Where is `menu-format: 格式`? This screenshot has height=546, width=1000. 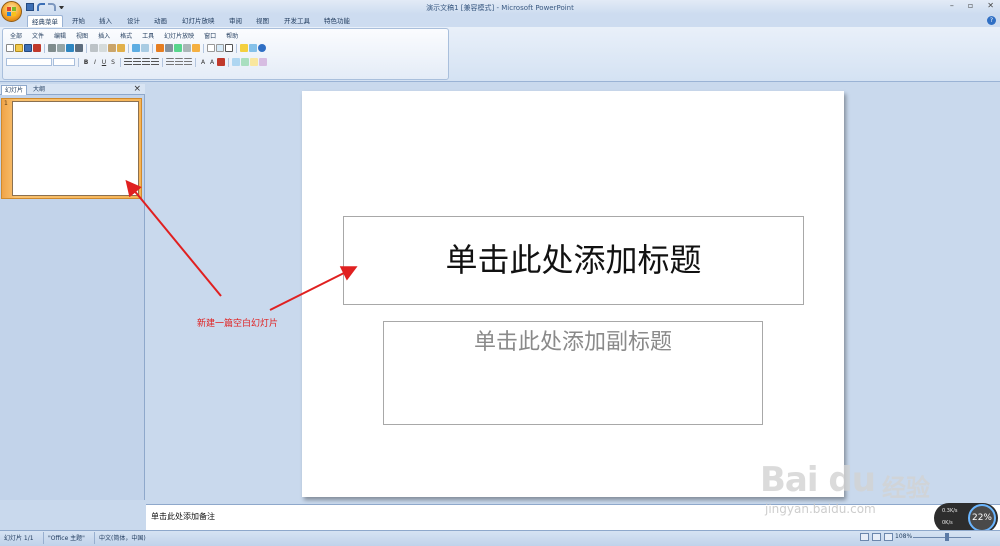 menu-format: 格式 is located at coordinates (126, 35).